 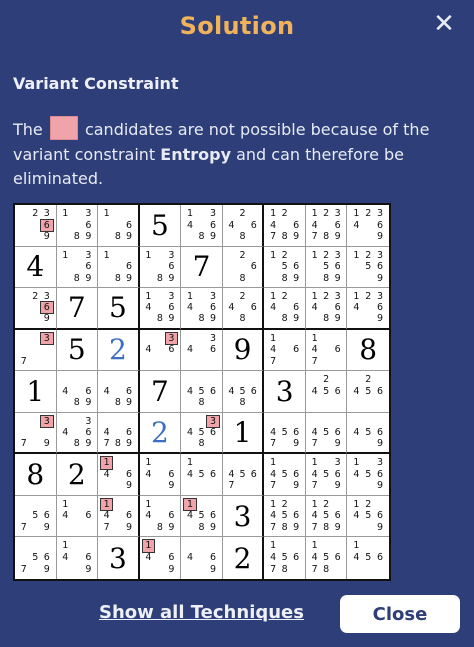 I want to click on grid-cell-r8c5: 145689, so click(x=202, y=516).